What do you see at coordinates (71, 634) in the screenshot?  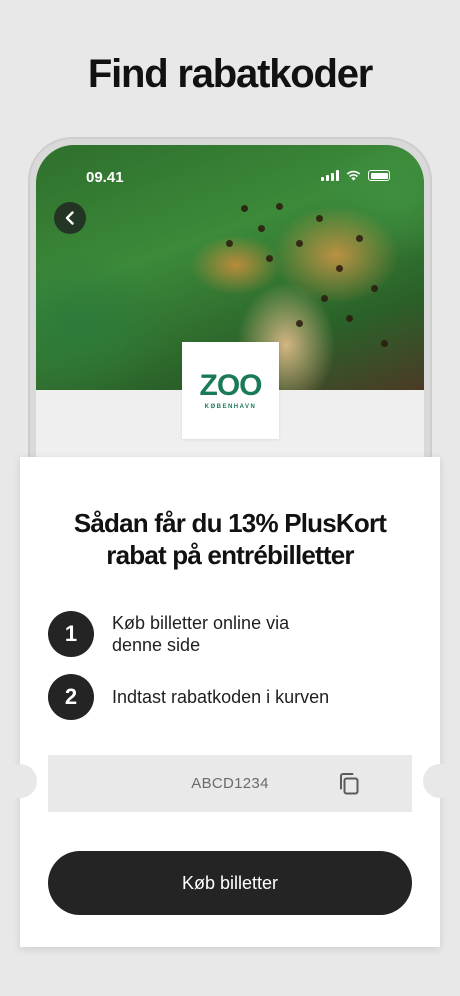 I see `step-number-badge: 1` at bounding box center [71, 634].